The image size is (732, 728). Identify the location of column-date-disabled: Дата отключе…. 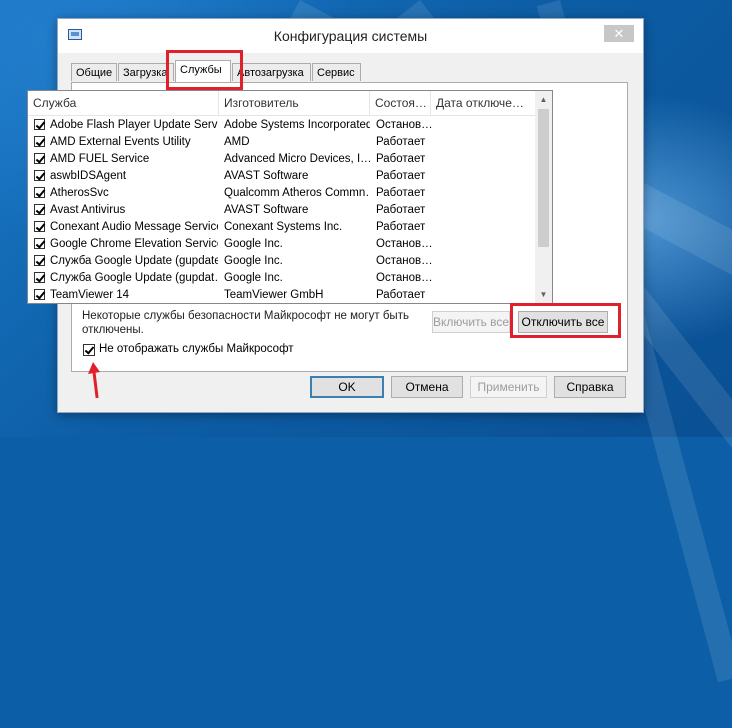
(483, 103).